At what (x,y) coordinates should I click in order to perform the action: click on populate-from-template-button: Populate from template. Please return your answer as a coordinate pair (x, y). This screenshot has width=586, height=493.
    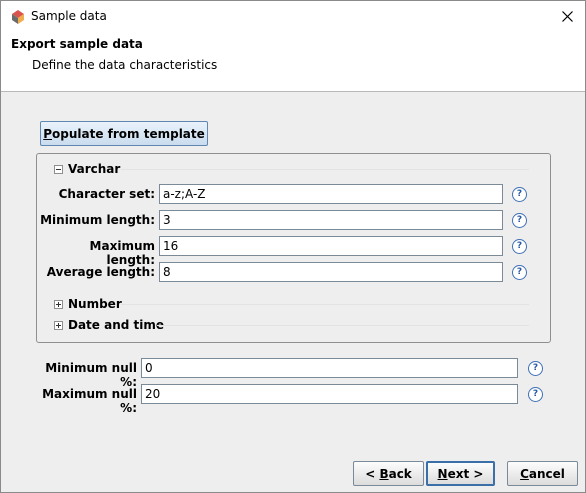
    Looking at the image, I should click on (124, 133).